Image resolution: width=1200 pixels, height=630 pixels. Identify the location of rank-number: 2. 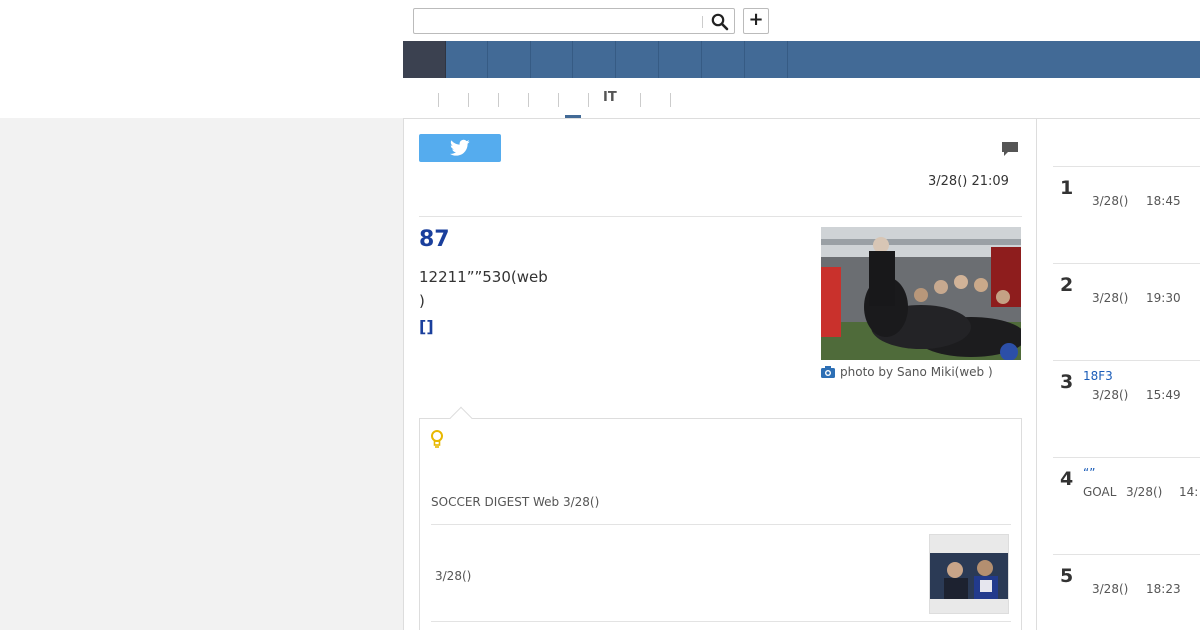
(1067, 285).